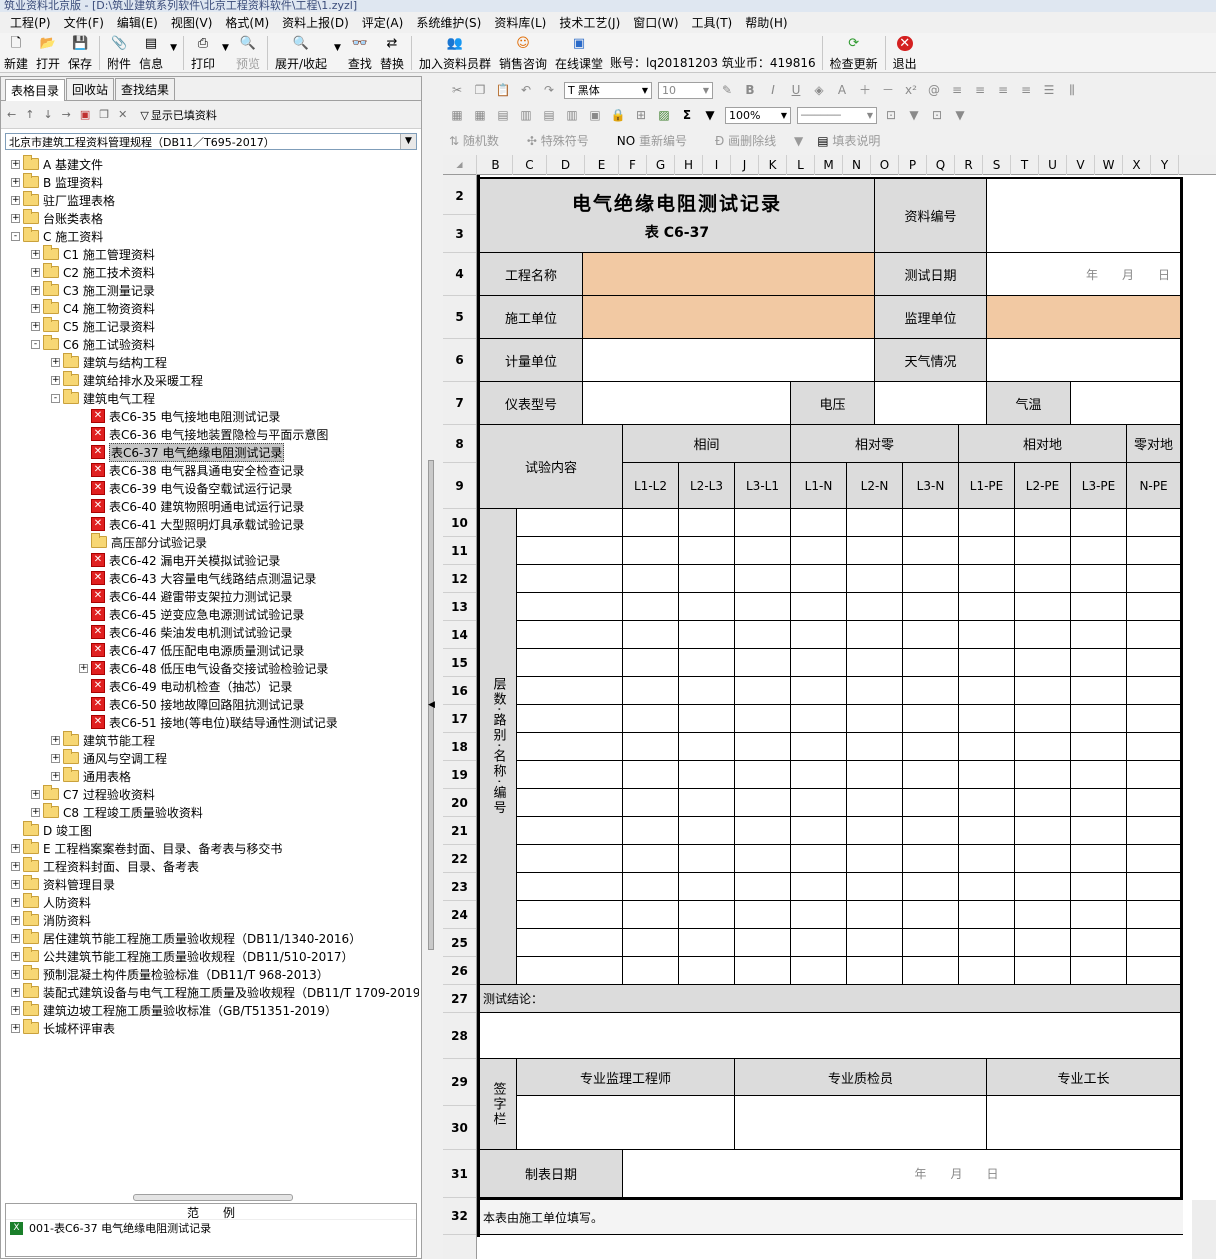 The image size is (1216, 1259). Describe the element at coordinates (459, 831) in the screenshot. I see `row-header: 21` at that location.